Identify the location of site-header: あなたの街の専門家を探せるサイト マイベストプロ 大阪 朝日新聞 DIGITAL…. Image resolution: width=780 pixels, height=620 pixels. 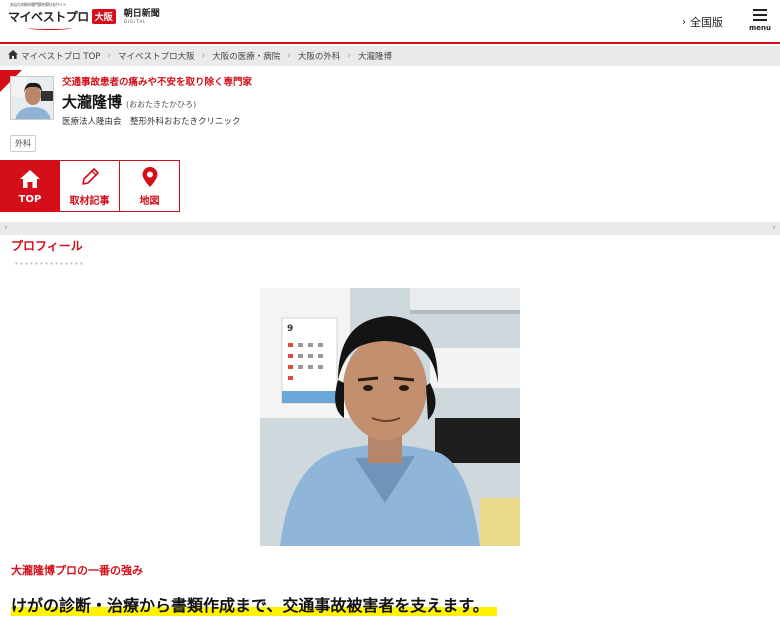
(390, 22).